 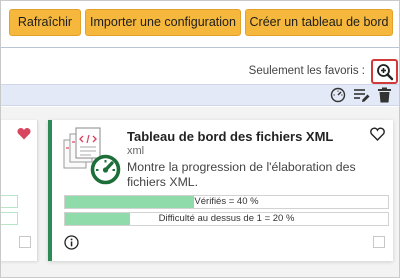 What do you see at coordinates (71, 242) in the screenshot?
I see `info-icon` at bounding box center [71, 242].